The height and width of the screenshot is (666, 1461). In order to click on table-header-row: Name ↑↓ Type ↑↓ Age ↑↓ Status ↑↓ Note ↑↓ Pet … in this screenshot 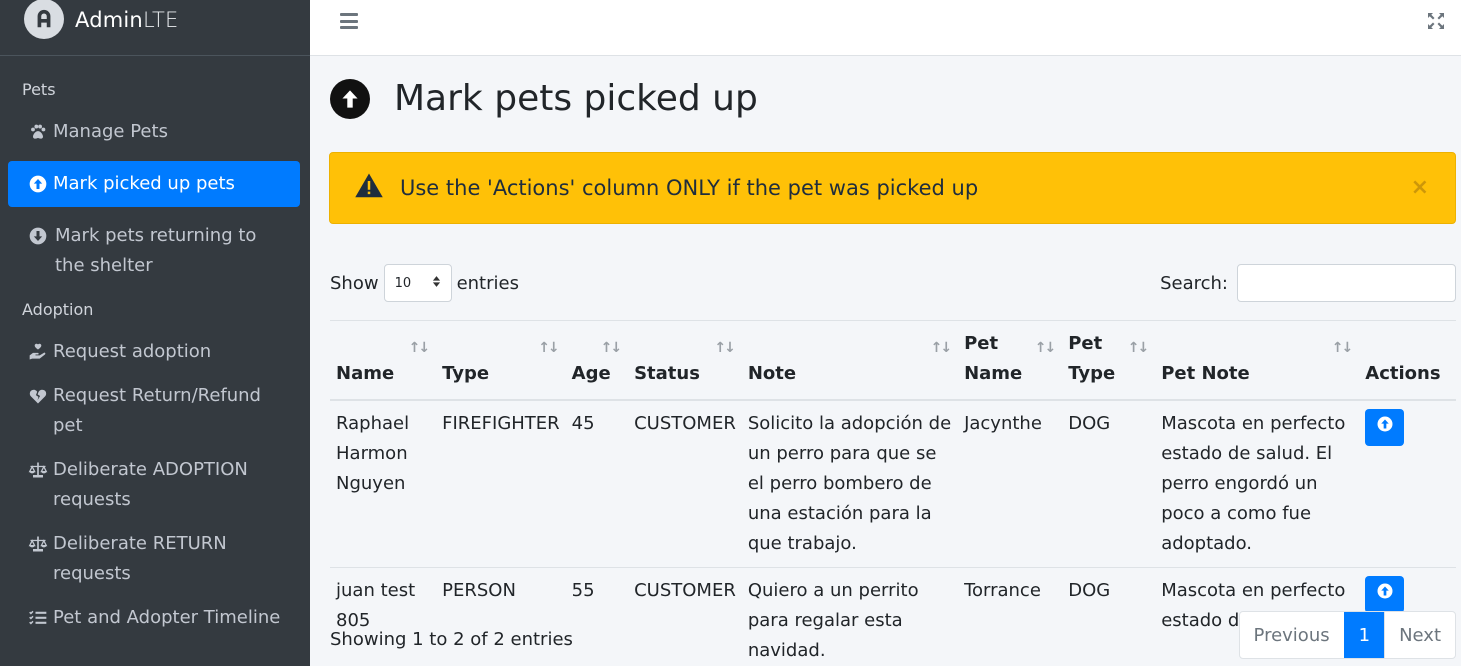, I will do `click(893, 360)`.